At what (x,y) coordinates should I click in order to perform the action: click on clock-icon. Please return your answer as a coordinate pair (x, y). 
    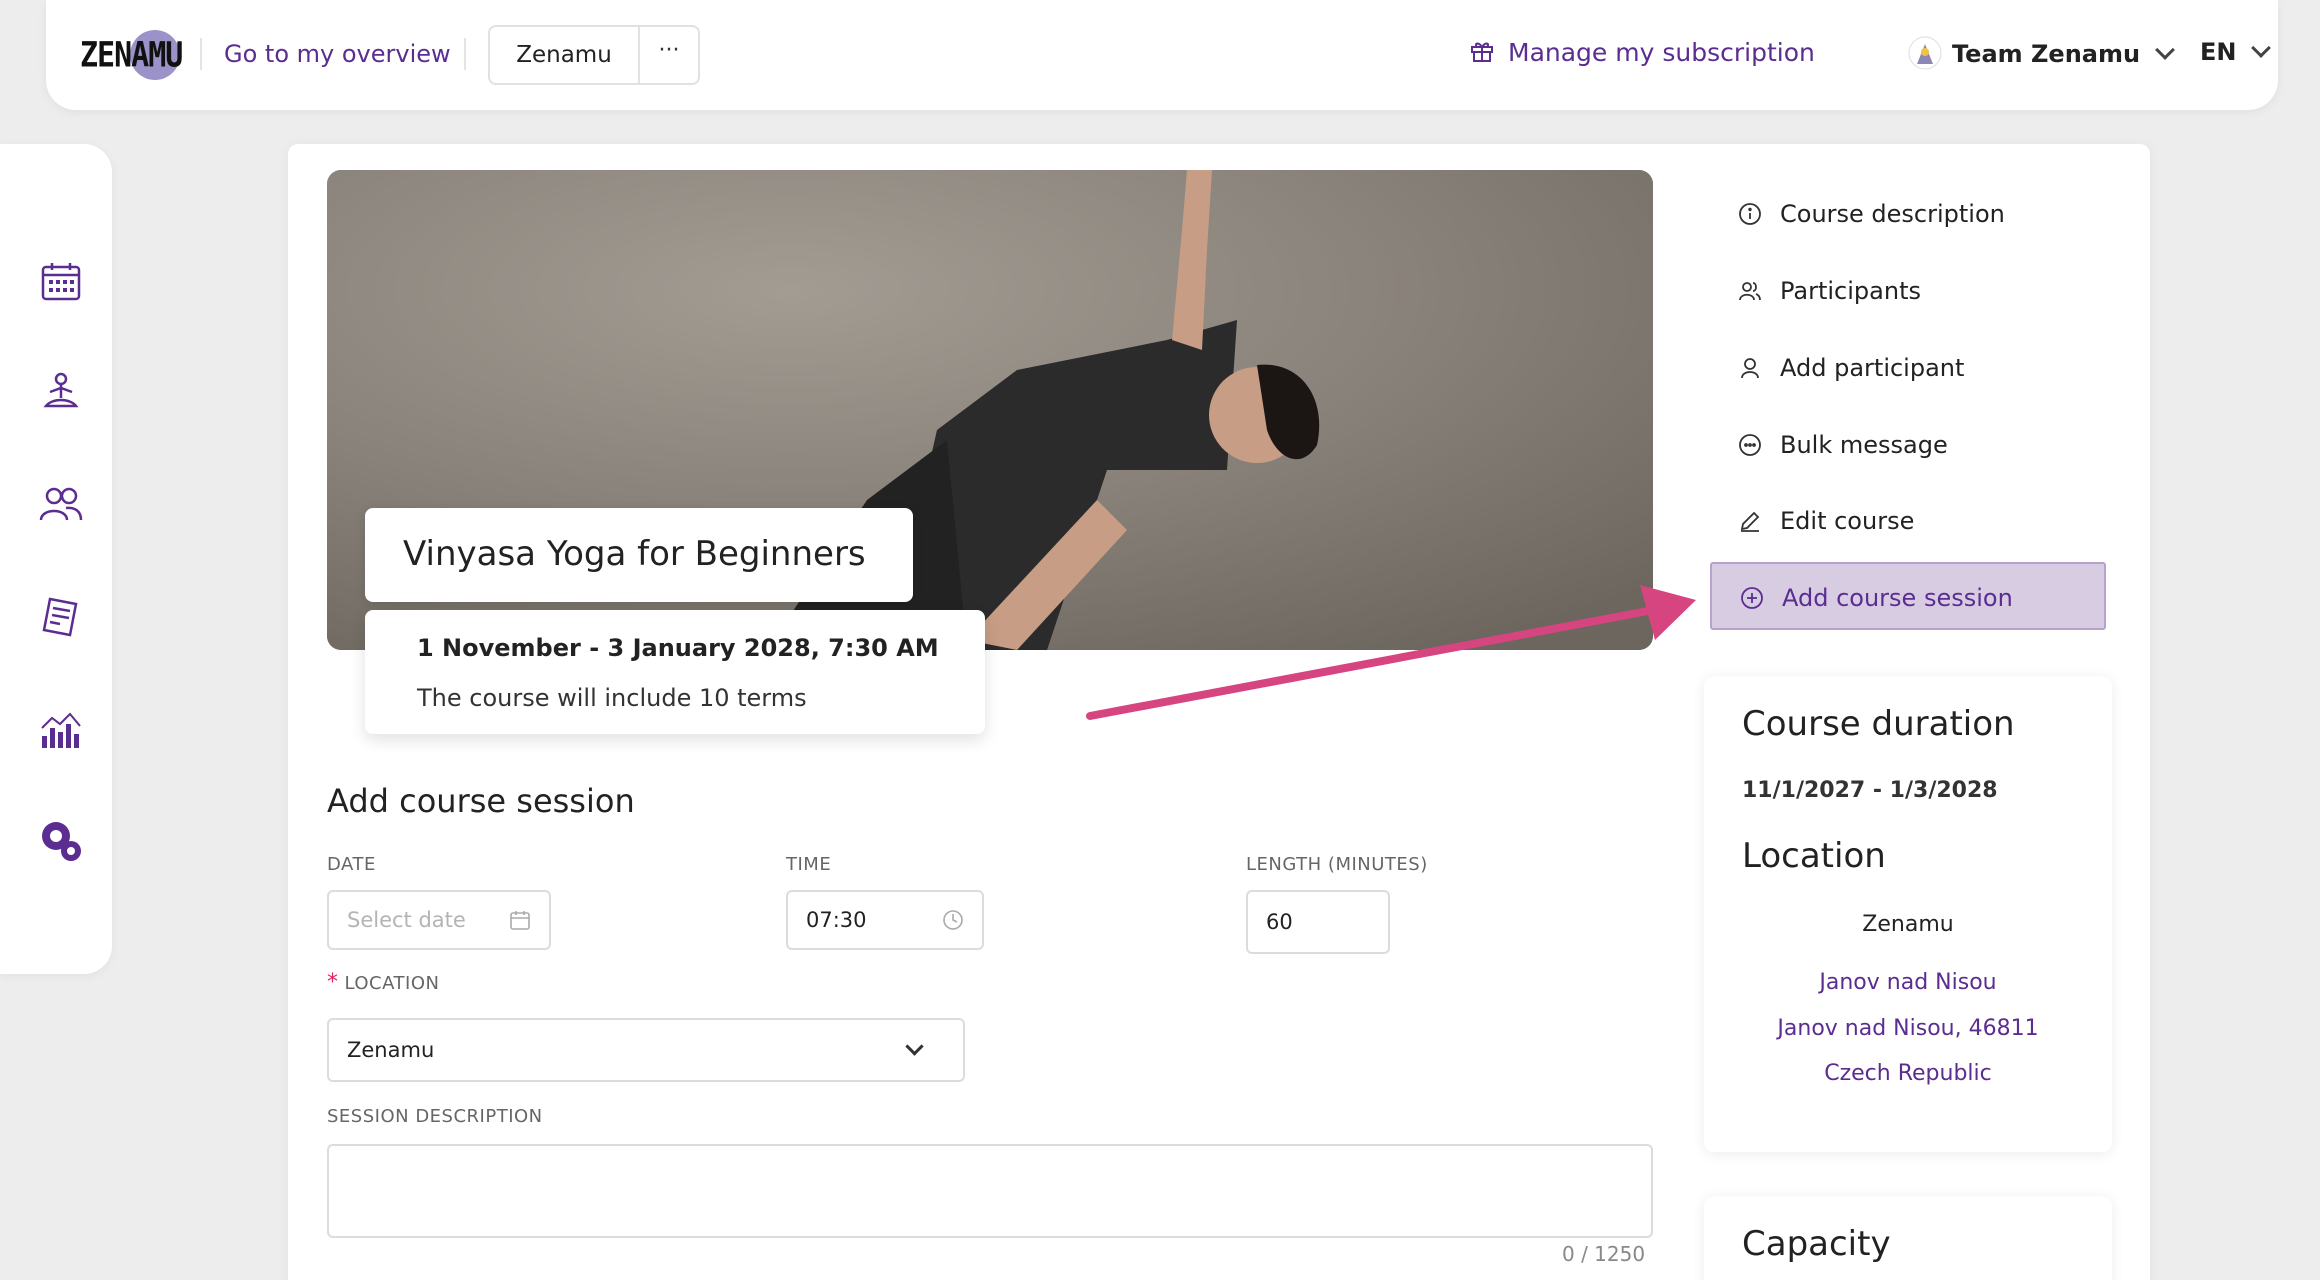
    Looking at the image, I should click on (953, 920).